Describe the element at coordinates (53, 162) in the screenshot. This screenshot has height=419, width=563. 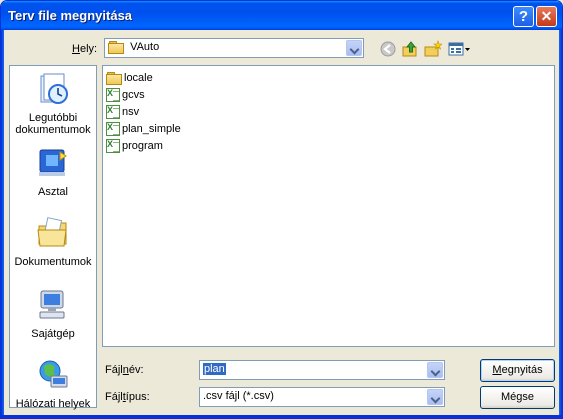
I see `desktop-icon` at that location.